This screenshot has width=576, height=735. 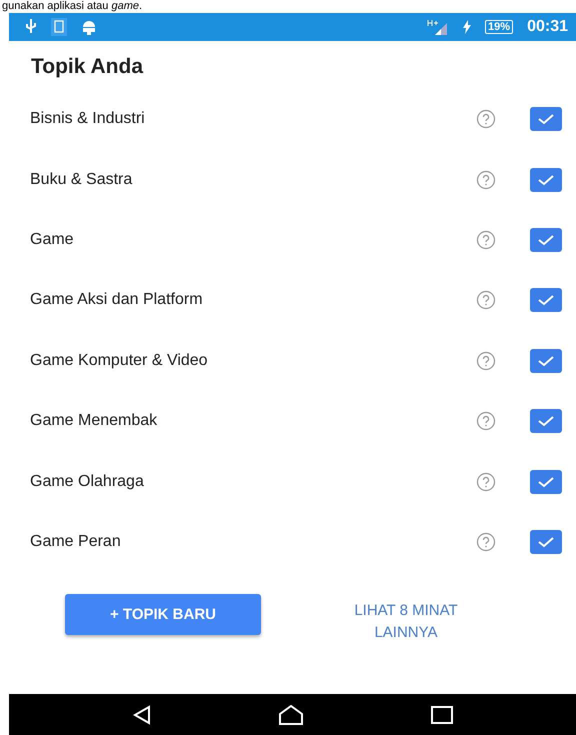 What do you see at coordinates (163, 615) in the screenshot?
I see `new-topic-button: + TOPIK BARU` at bounding box center [163, 615].